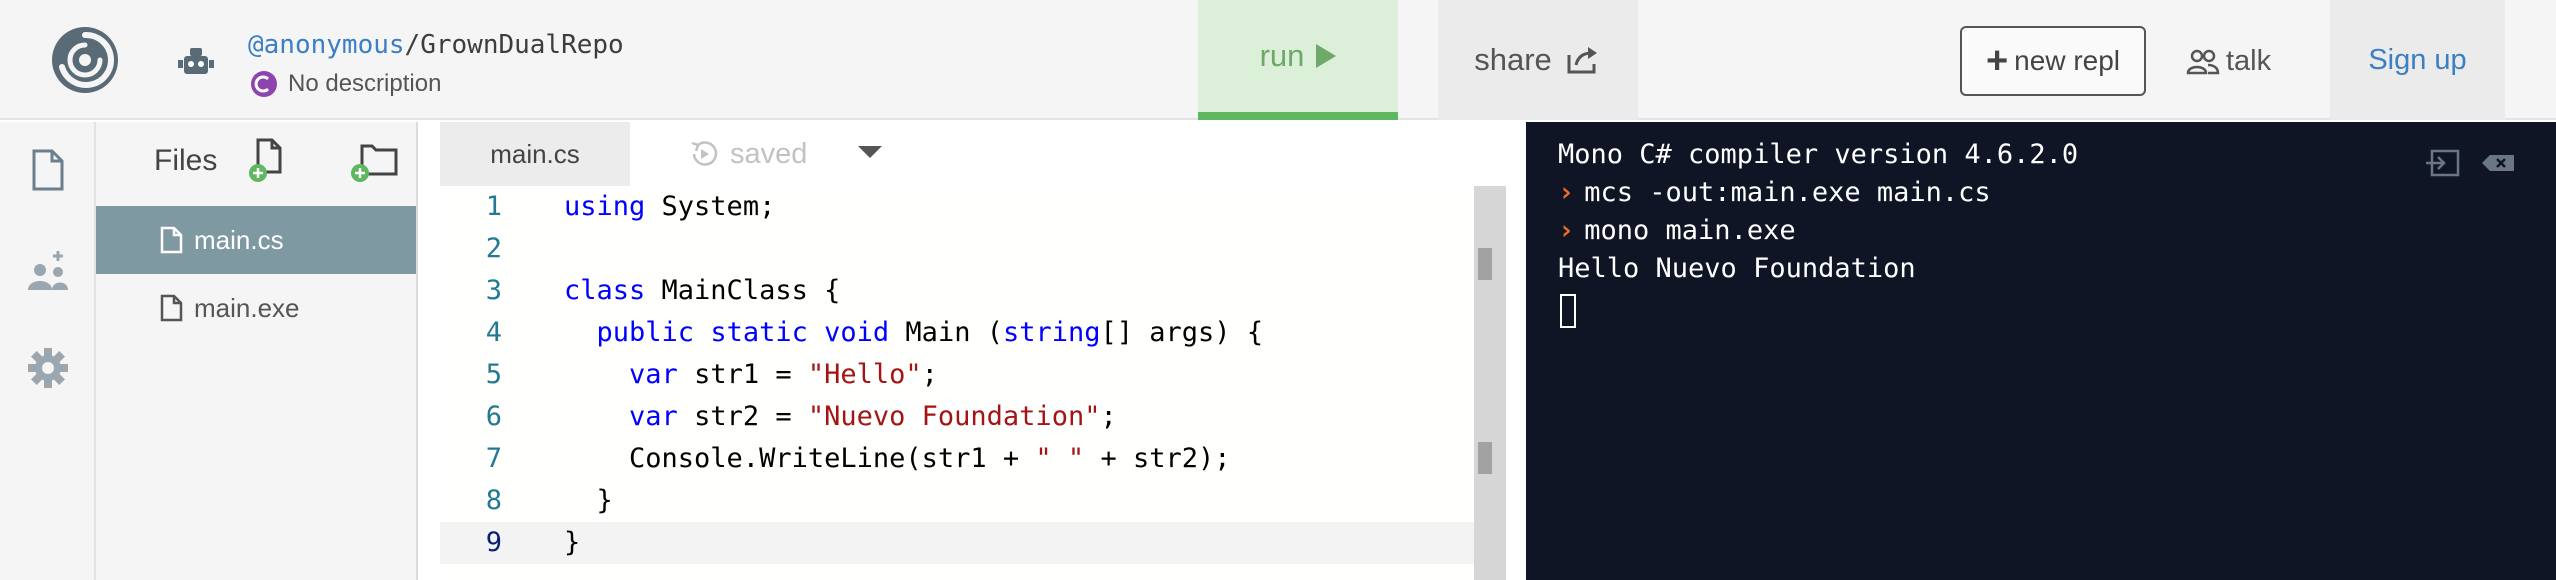  I want to click on share-icon, so click(1582, 60).